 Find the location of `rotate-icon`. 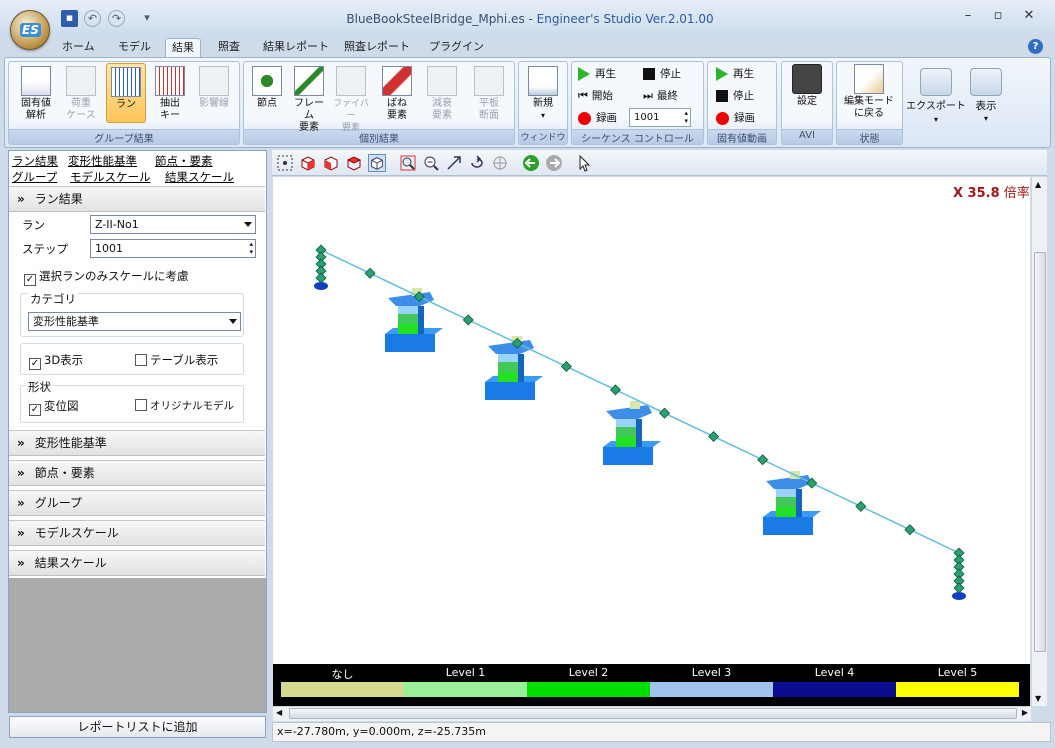

rotate-icon is located at coordinates (477, 163).